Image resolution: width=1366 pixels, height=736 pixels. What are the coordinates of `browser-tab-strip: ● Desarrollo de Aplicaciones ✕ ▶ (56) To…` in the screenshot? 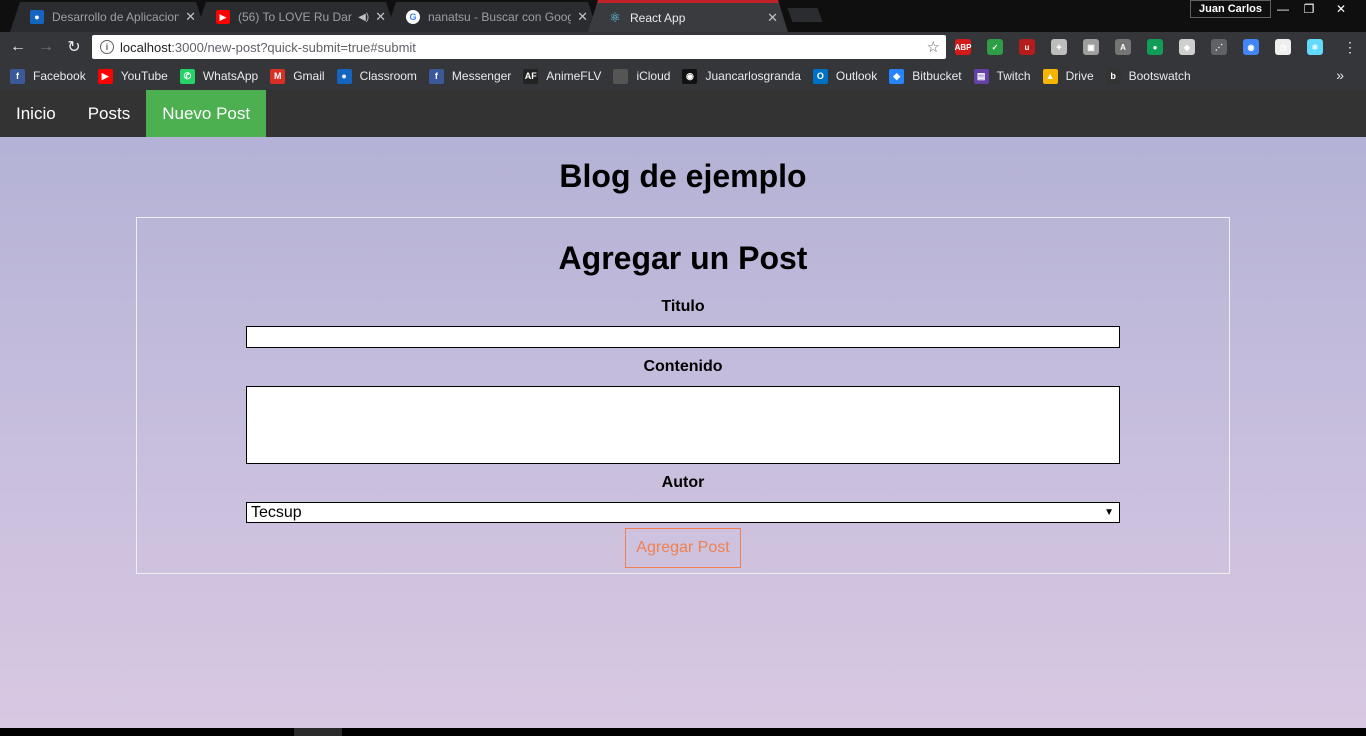 It's located at (683, 16).